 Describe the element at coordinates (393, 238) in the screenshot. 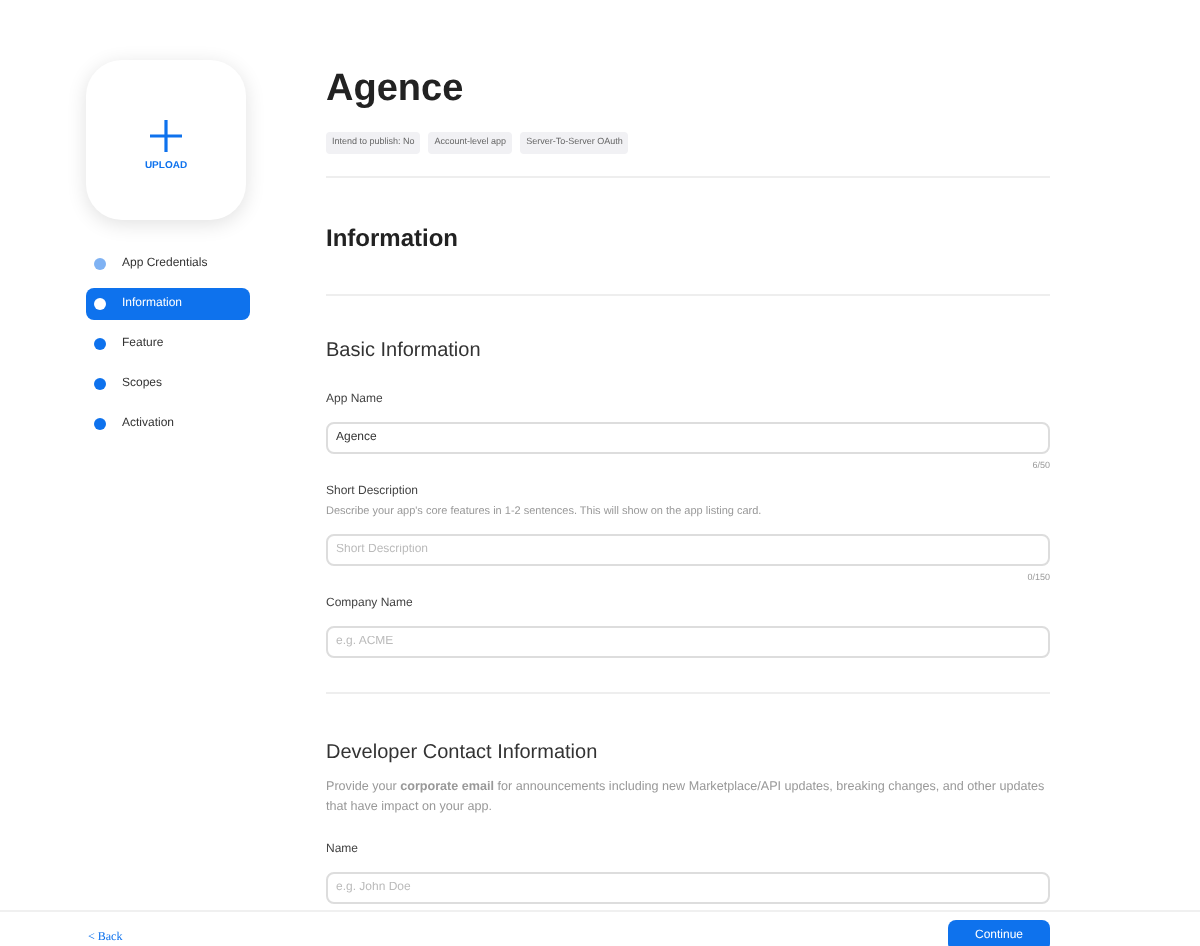

I see `section-title: Information` at that location.